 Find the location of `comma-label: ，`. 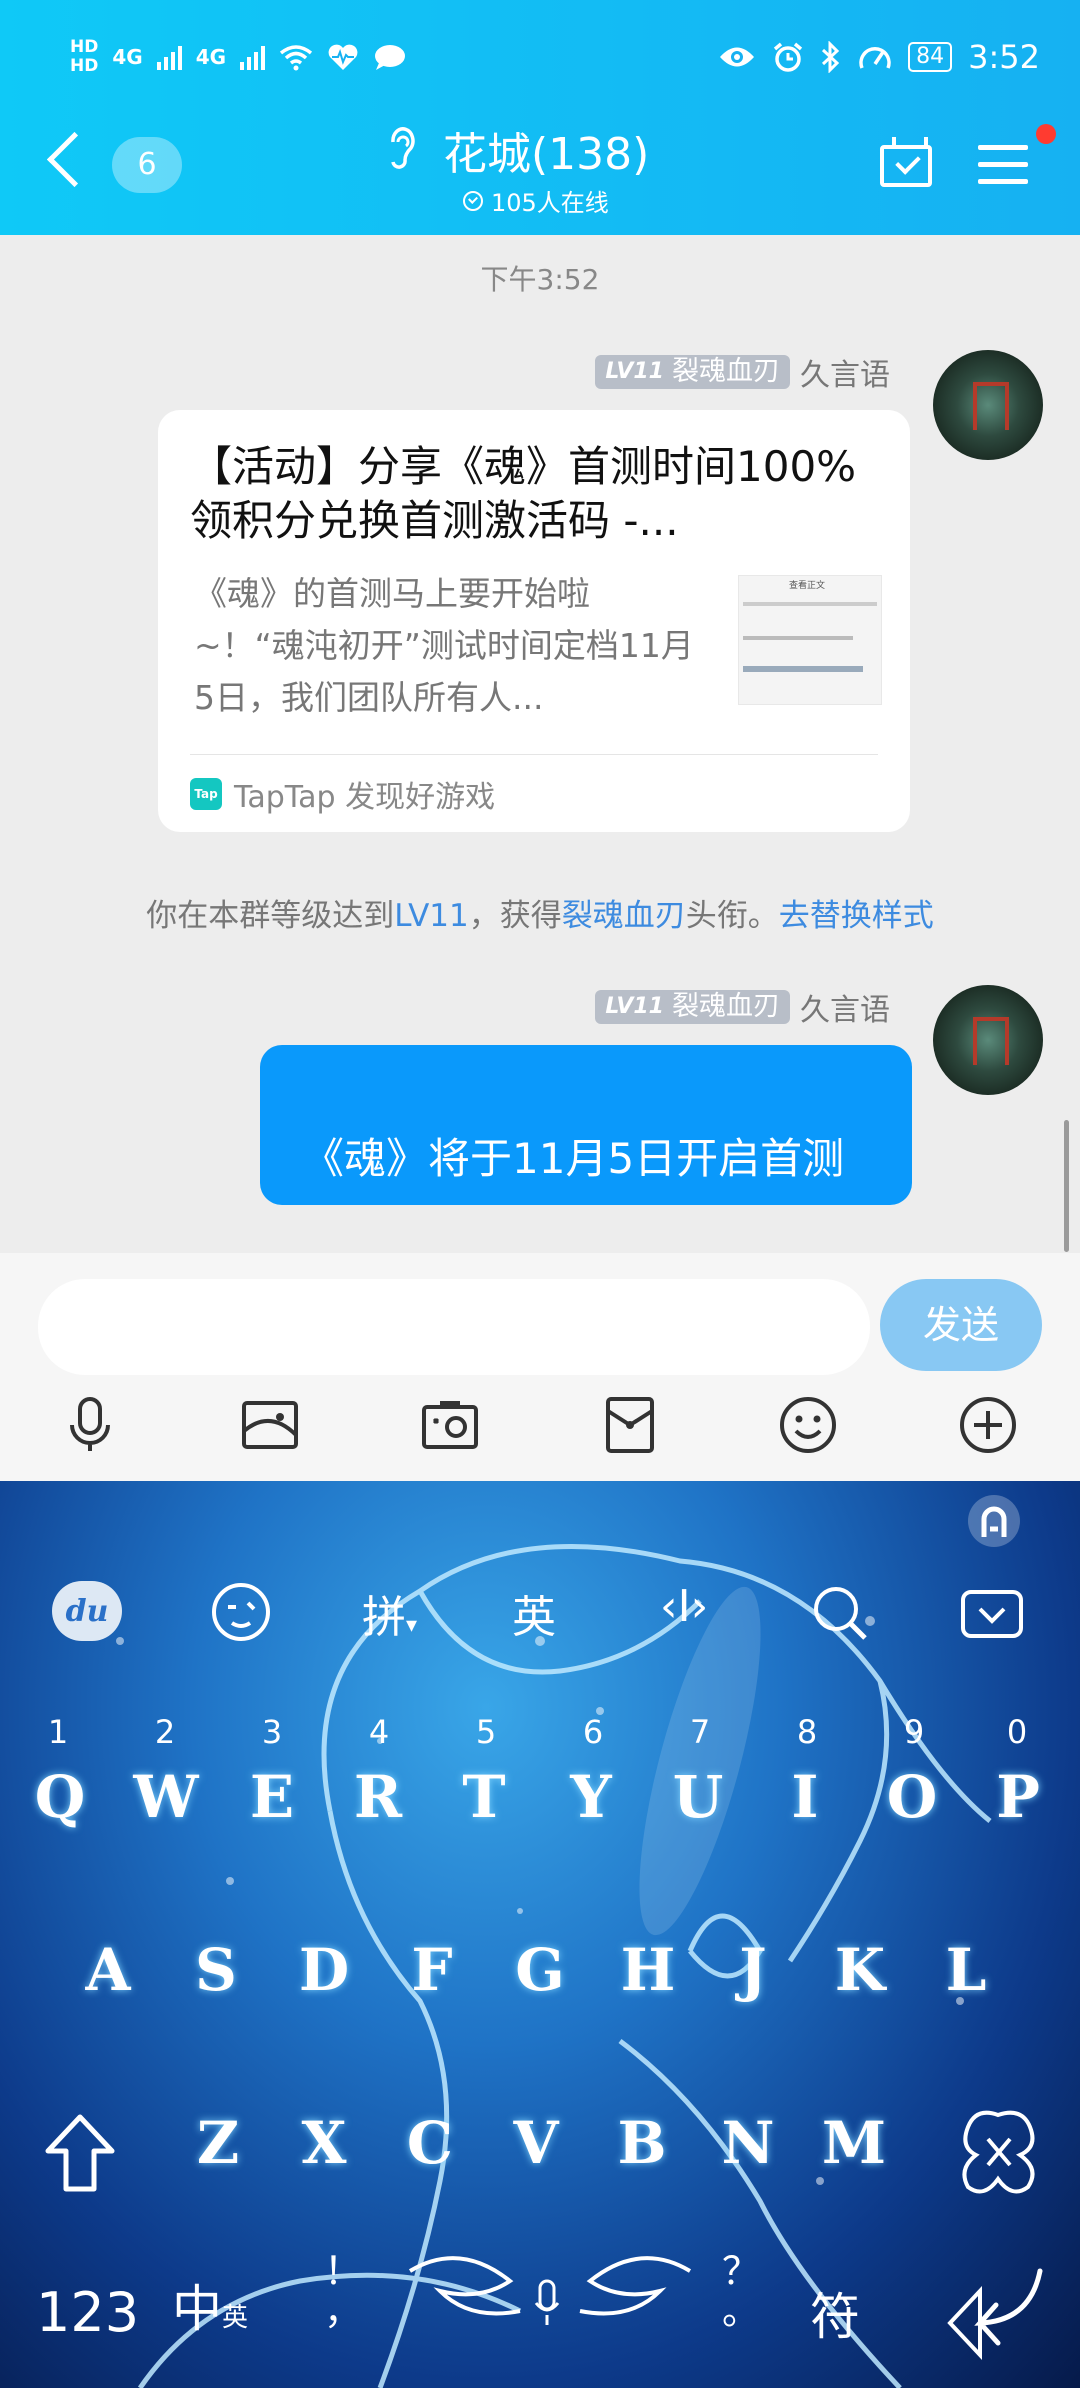

comma-label: ， is located at coordinates (342, 2311).